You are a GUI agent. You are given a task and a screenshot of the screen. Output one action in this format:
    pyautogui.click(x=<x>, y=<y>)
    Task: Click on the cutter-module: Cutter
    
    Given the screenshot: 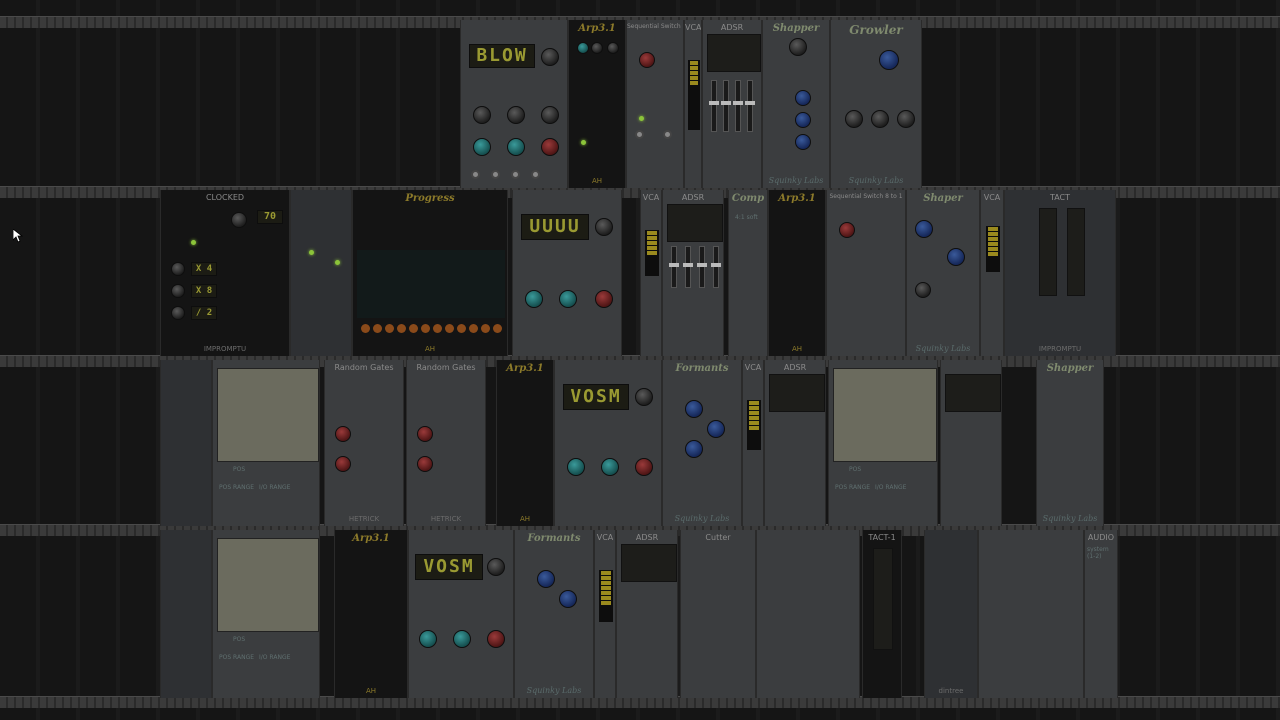 What is the action you would take?
    pyautogui.click(x=718, y=614)
    